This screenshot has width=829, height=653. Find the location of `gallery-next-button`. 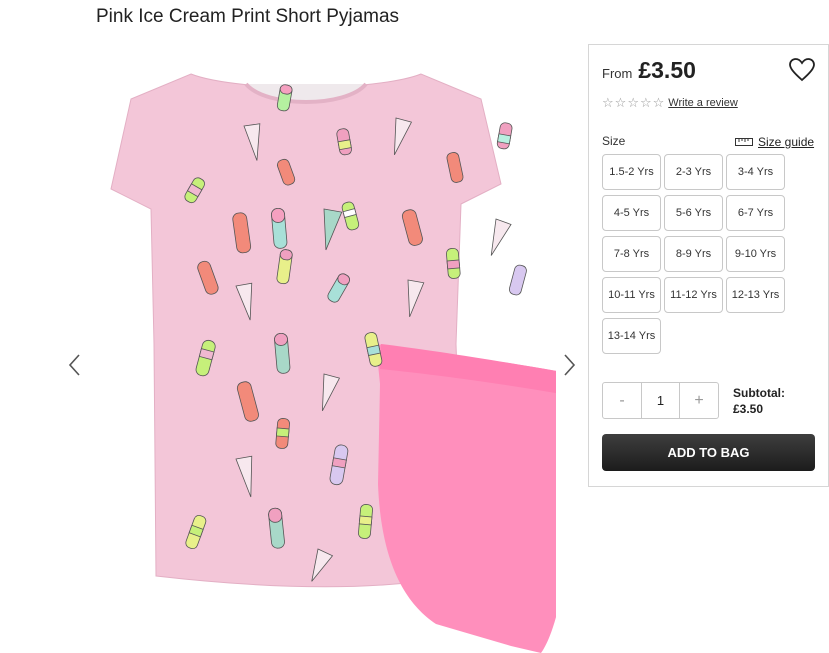

gallery-next-button is located at coordinates (570, 365).